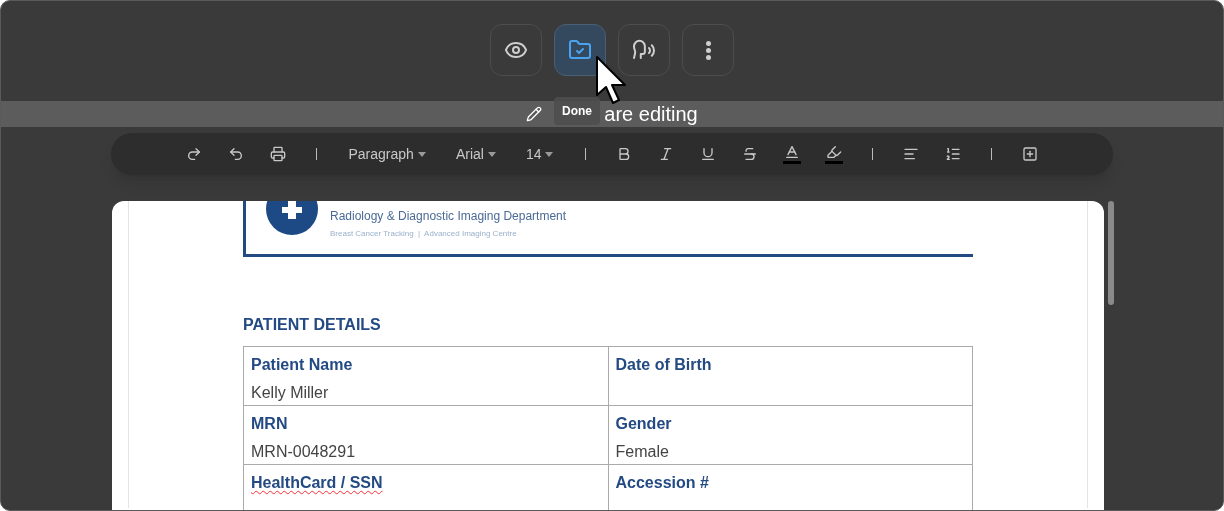  Describe the element at coordinates (577, 111) in the screenshot. I see `tooltip: Done` at that location.